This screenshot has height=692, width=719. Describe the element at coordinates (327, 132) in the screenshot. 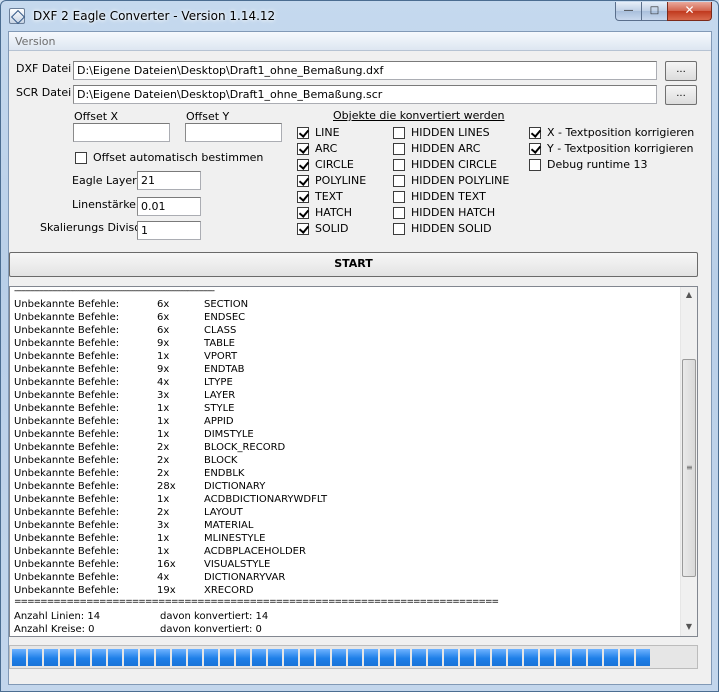

I see `checkbox-label: LINE` at that location.